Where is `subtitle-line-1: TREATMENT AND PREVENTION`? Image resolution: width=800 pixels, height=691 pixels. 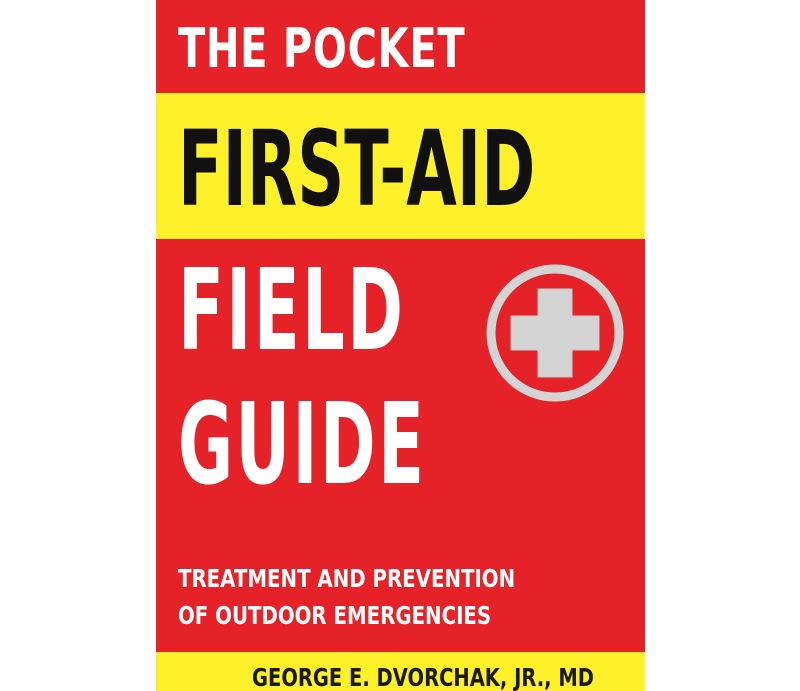 subtitle-line-1: TREATMENT AND PREVENTION is located at coordinates (347, 578).